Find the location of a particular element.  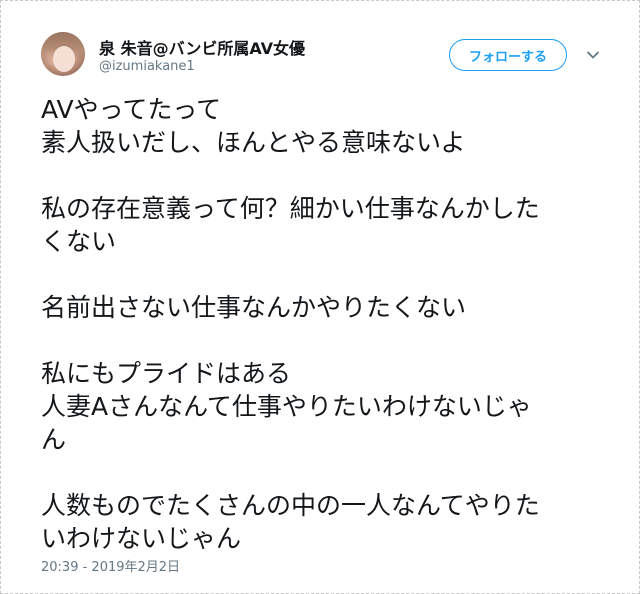

tweet-line: ん is located at coordinates (54, 439).